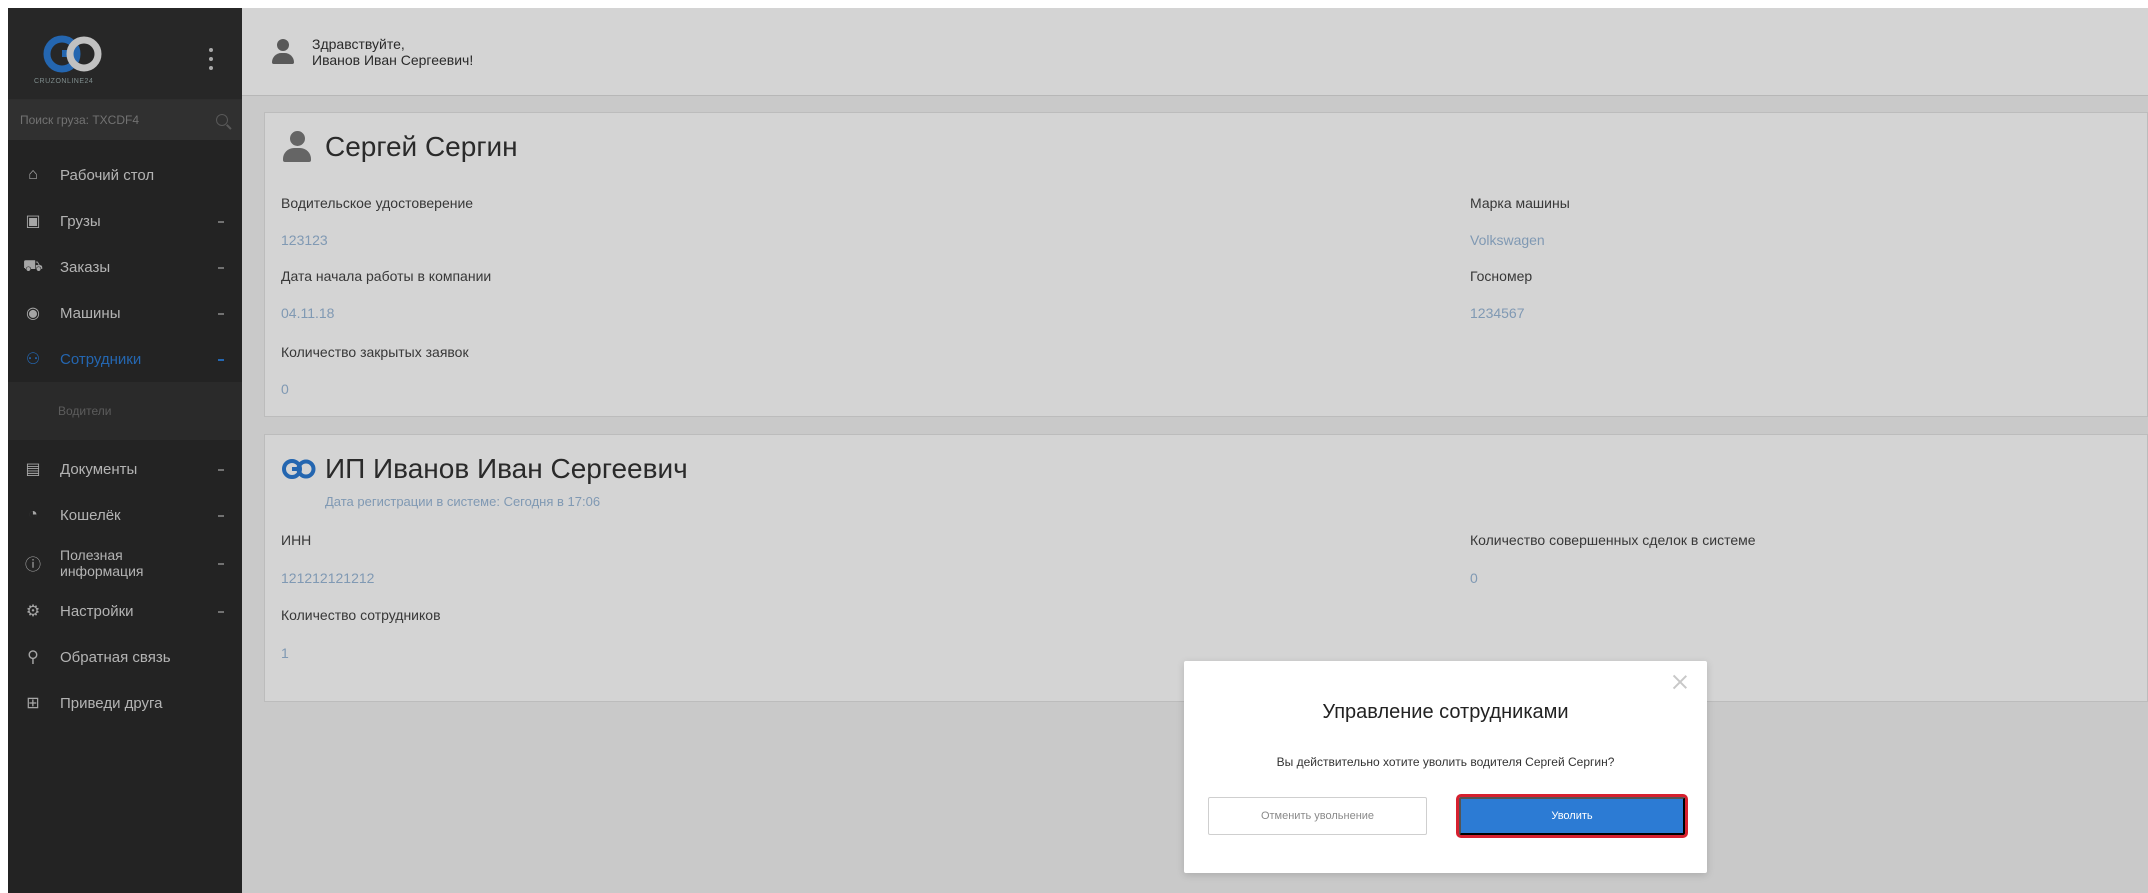 This screenshot has height=893, width=2148. I want to click on dialog-title: Управление сотрудниками, so click(1445, 712).